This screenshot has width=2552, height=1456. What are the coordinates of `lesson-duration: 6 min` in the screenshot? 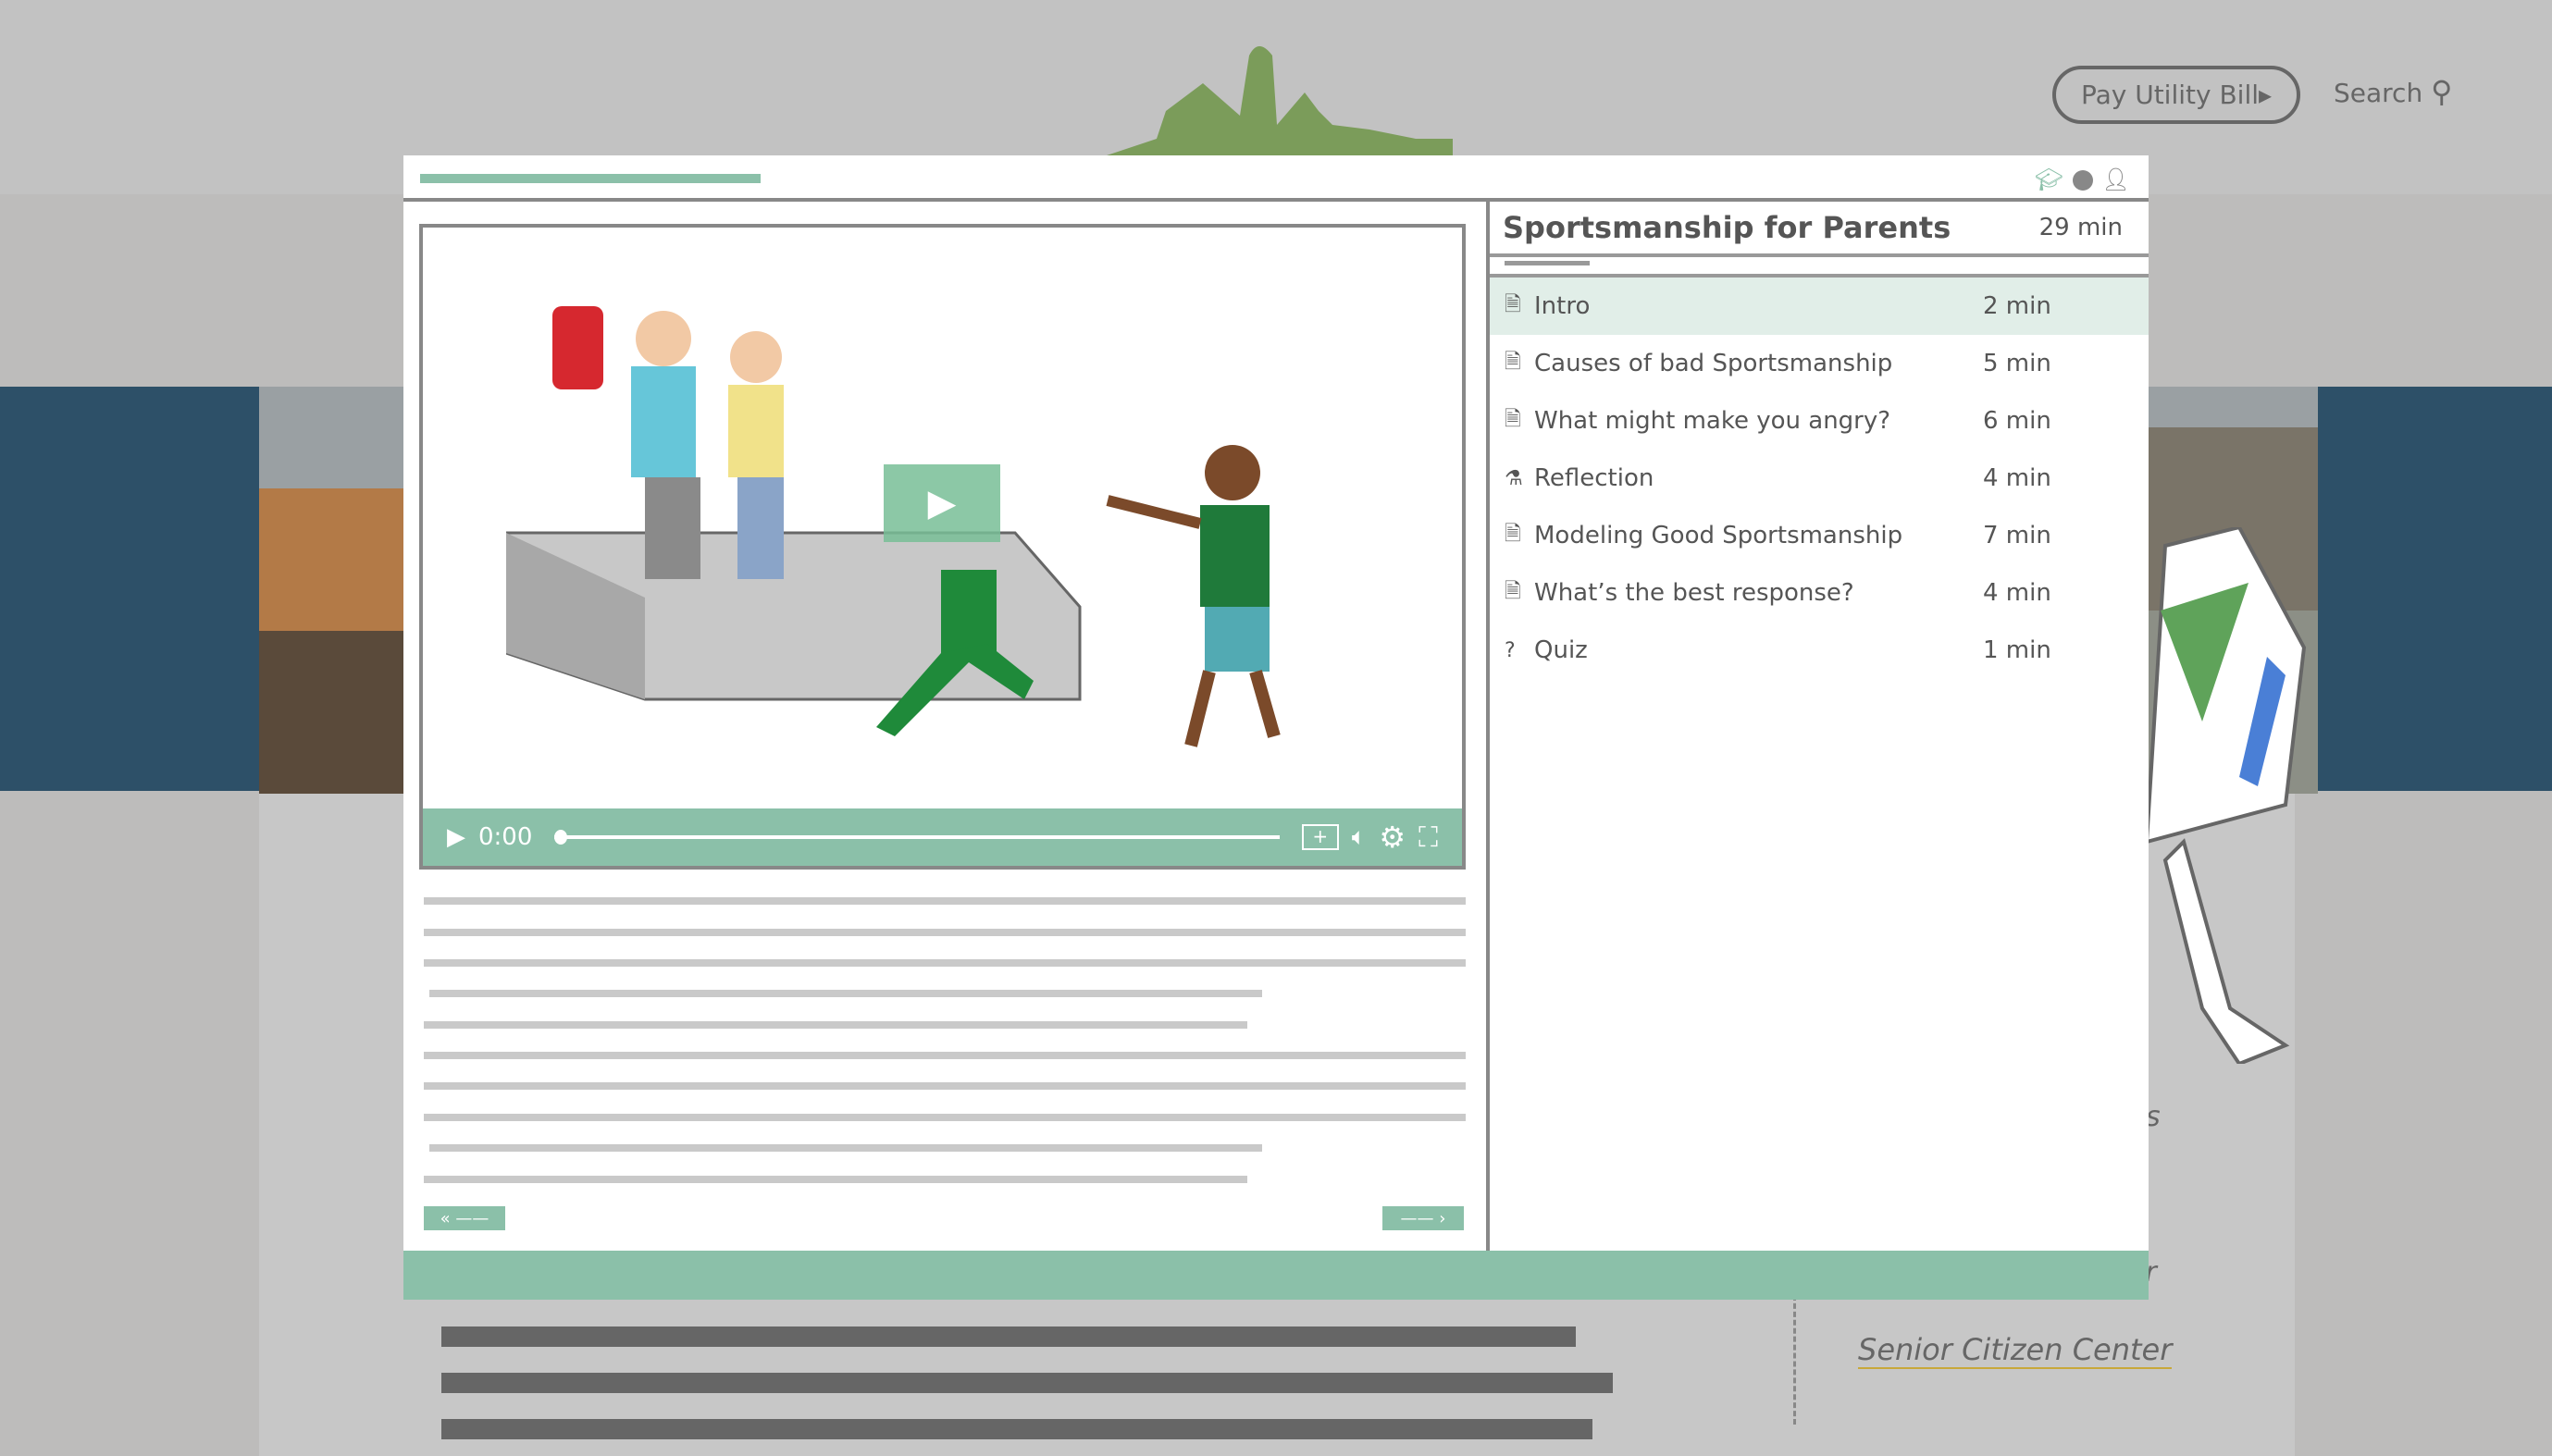 It's located at (2017, 421).